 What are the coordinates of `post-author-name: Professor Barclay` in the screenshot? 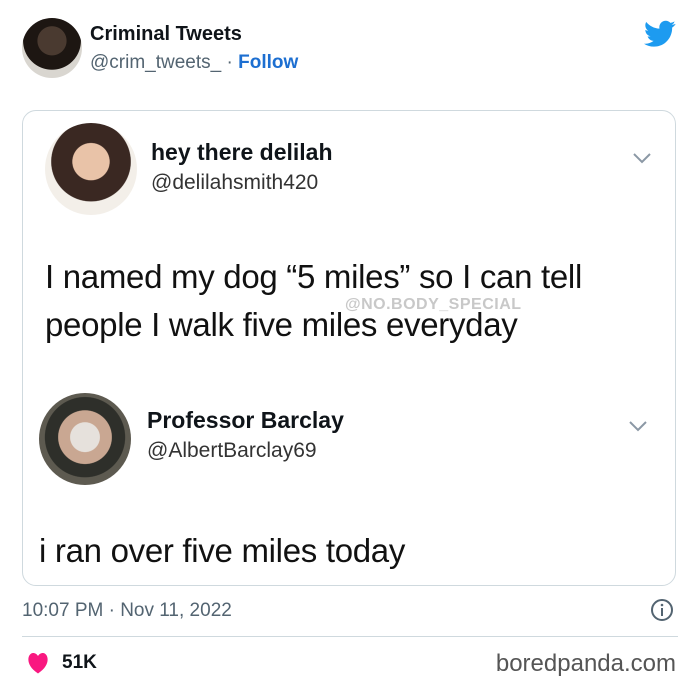 It's located at (245, 420).